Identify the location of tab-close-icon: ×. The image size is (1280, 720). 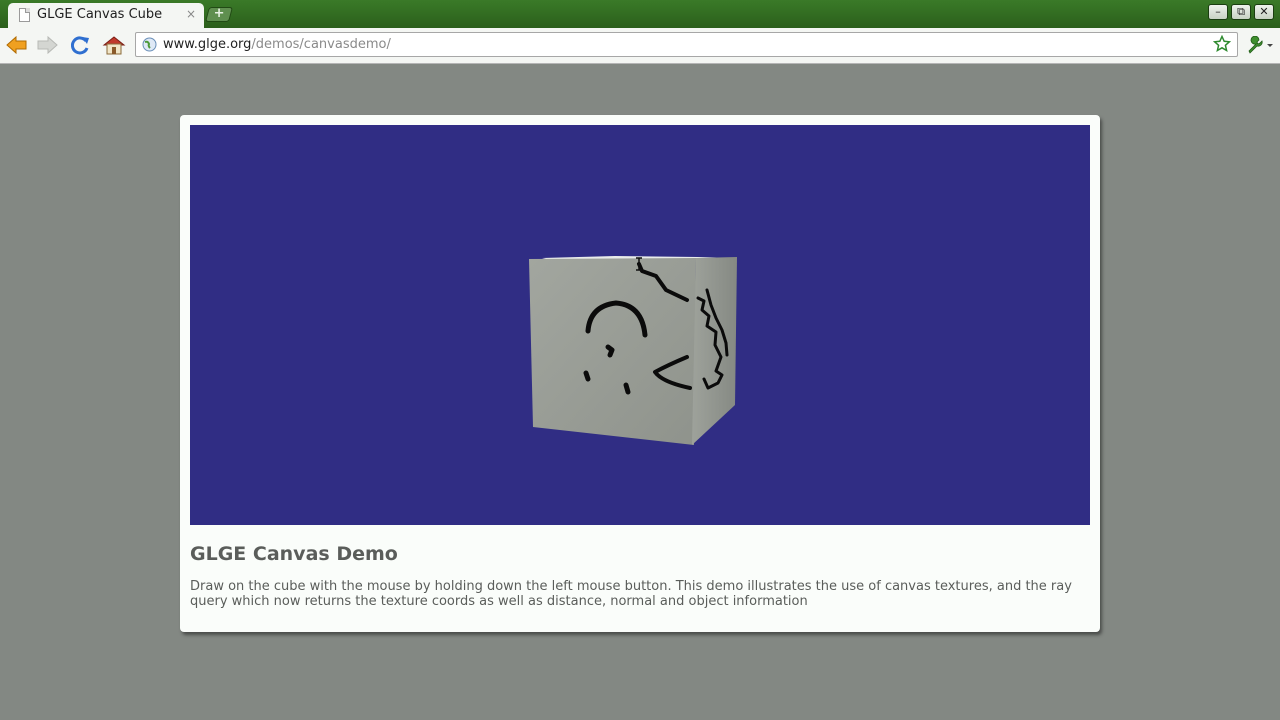
(191, 14).